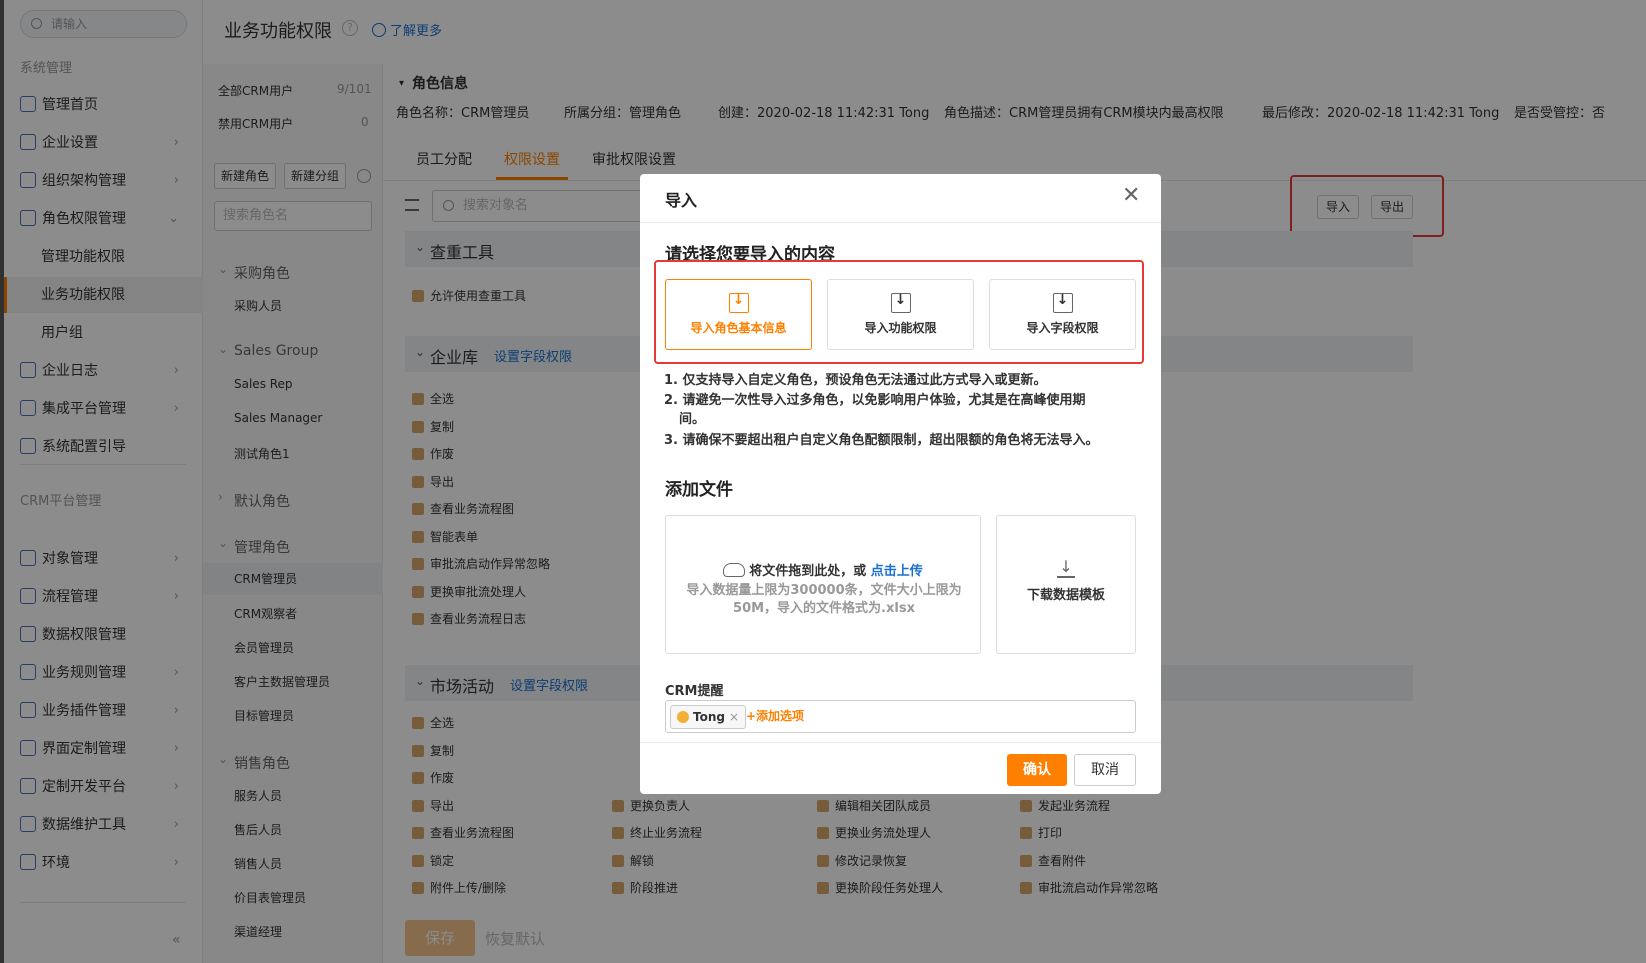 The height and width of the screenshot is (963, 1646). I want to click on add-option-link: +添加选项, so click(775, 716).